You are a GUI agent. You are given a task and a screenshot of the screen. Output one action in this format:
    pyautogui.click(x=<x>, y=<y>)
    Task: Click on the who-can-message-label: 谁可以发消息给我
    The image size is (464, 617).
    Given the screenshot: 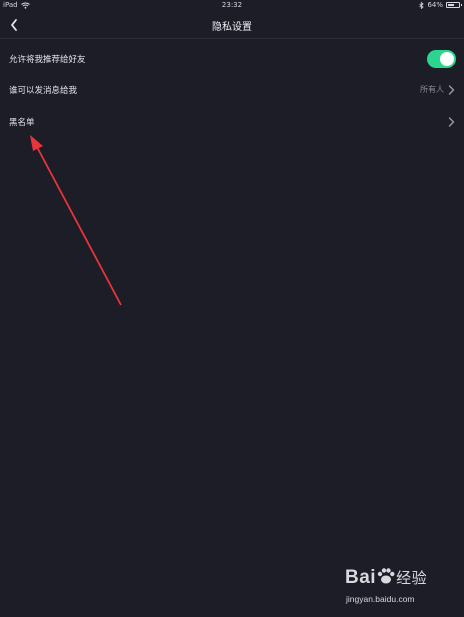 What is the action you would take?
    pyautogui.click(x=43, y=91)
    